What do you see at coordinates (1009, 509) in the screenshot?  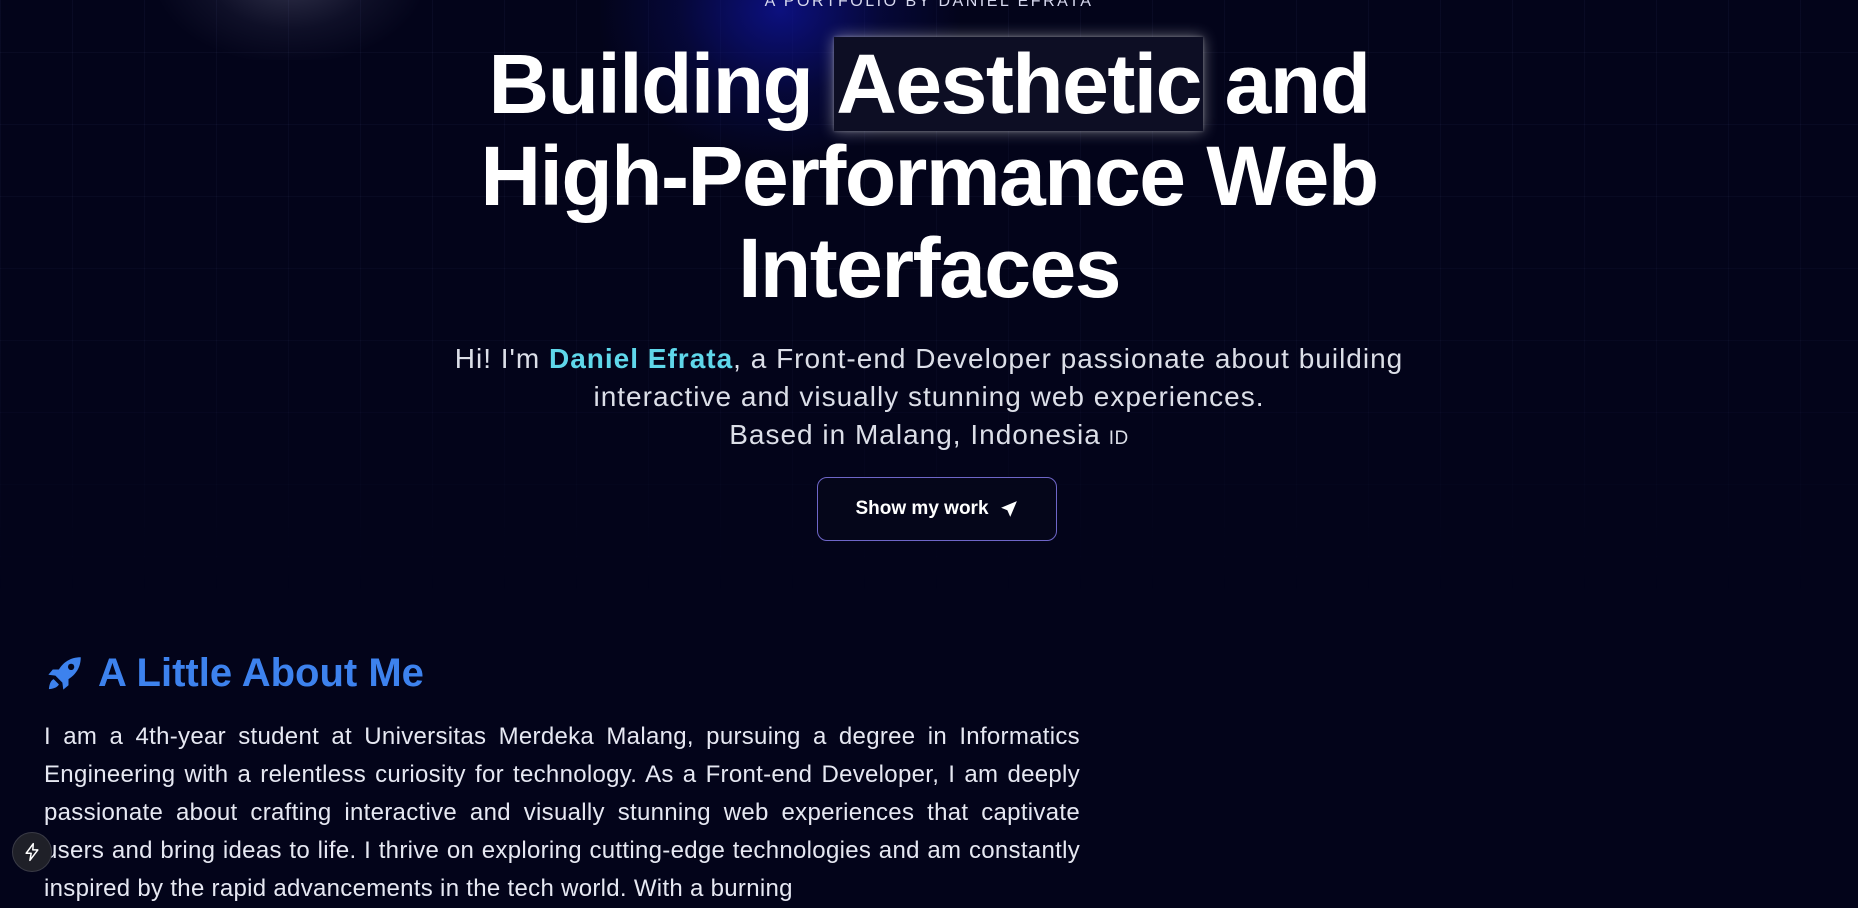 I see `send-icon` at bounding box center [1009, 509].